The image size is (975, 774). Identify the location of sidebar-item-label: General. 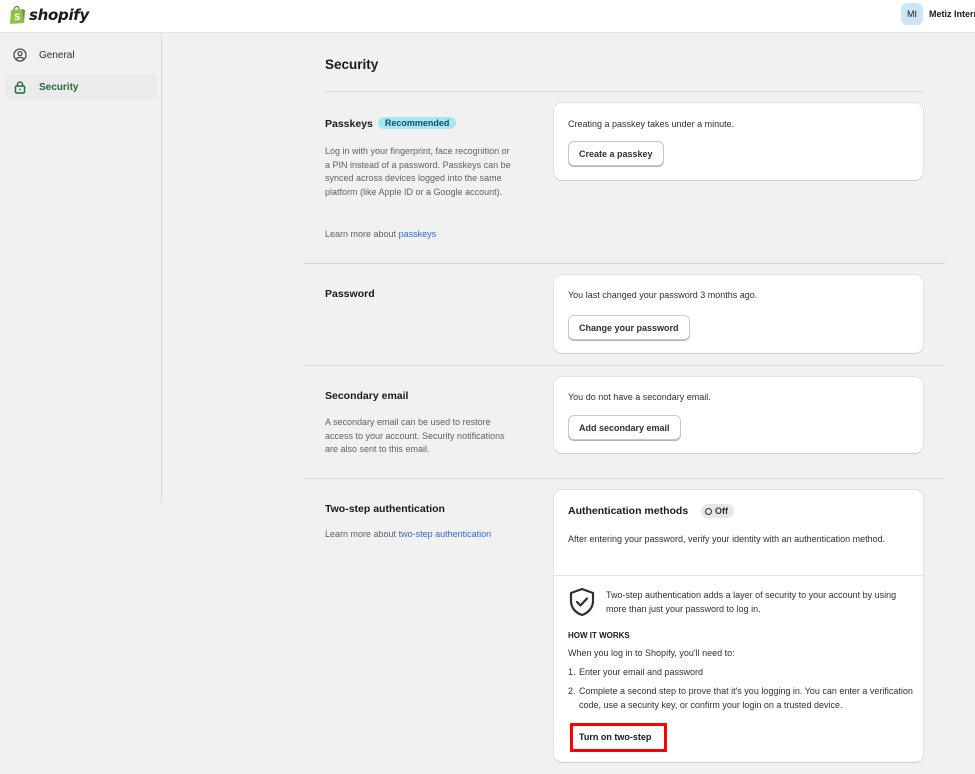
(57, 55).